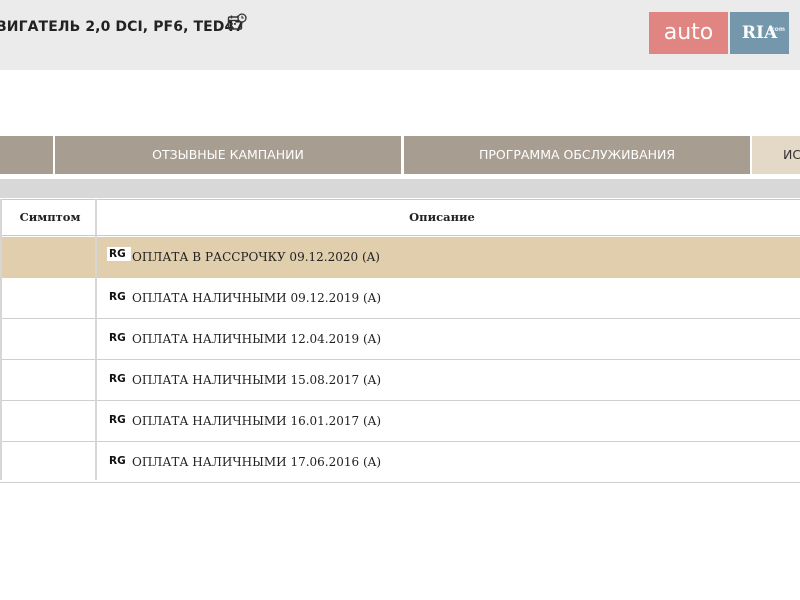  Describe the element at coordinates (776, 29) in the screenshot. I see `watermark-com: .com` at that location.